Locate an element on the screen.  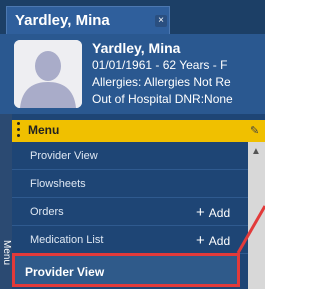
callout-line is located at coordinates (250, 229).